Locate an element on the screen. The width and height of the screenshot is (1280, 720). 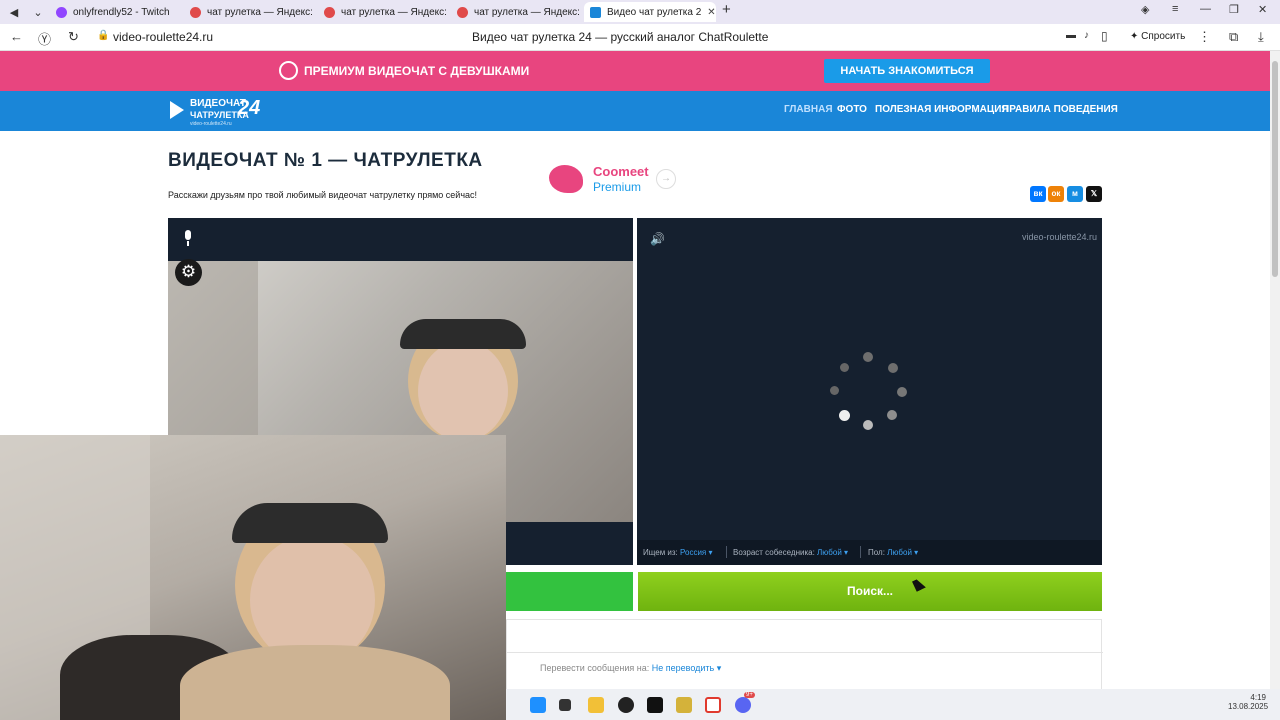
more-icon: ⋮ is located at coordinates (1204, 37).